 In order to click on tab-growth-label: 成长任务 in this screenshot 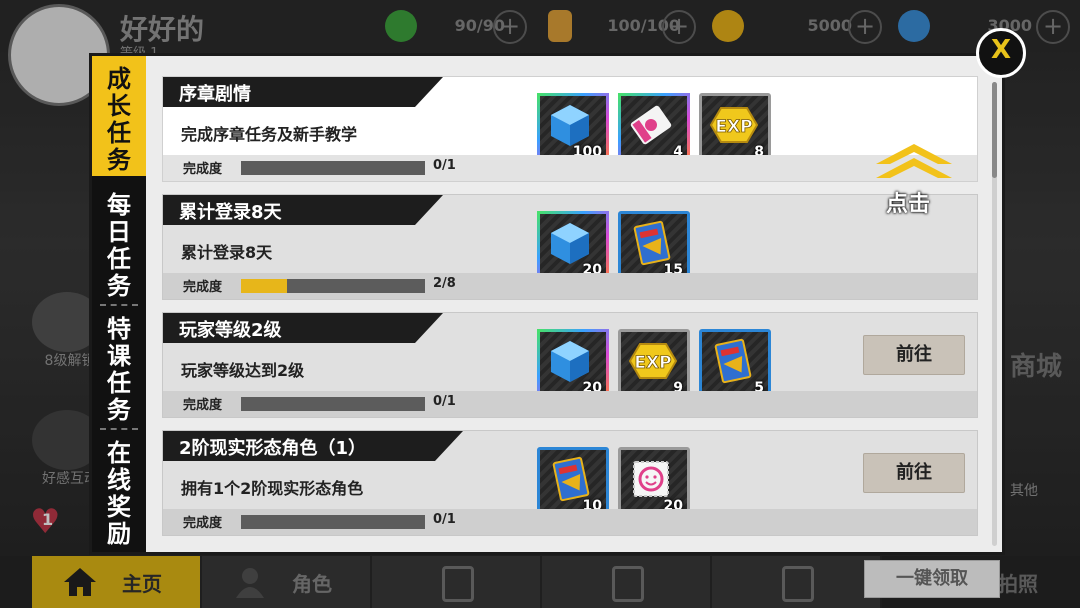, I will do `click(119, 119)`.